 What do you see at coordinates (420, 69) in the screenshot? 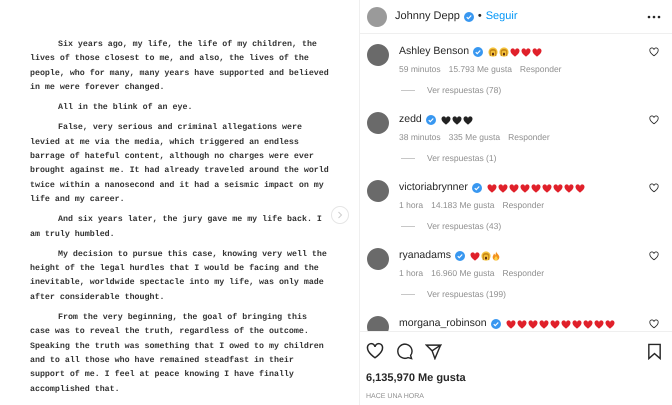
I see `comment-time: 59 minutos` at bounding box center [420, 69].